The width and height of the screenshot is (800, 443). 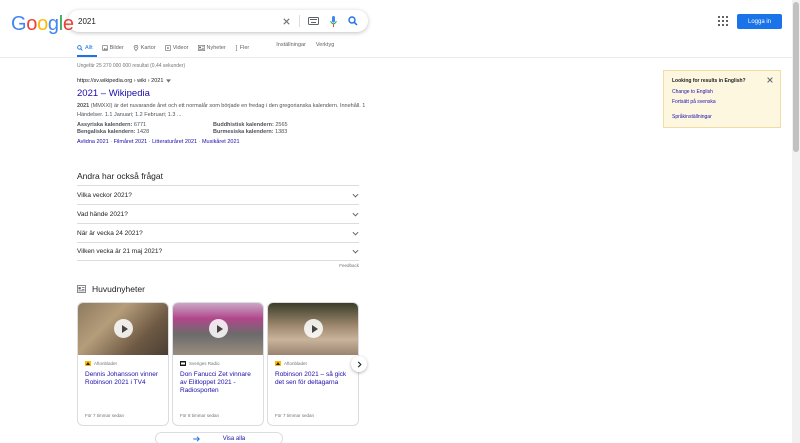 What do you see at coordinates (19, 24) in the screenshot?
I see `logo-letter: G` at bounding box center [19, 24].